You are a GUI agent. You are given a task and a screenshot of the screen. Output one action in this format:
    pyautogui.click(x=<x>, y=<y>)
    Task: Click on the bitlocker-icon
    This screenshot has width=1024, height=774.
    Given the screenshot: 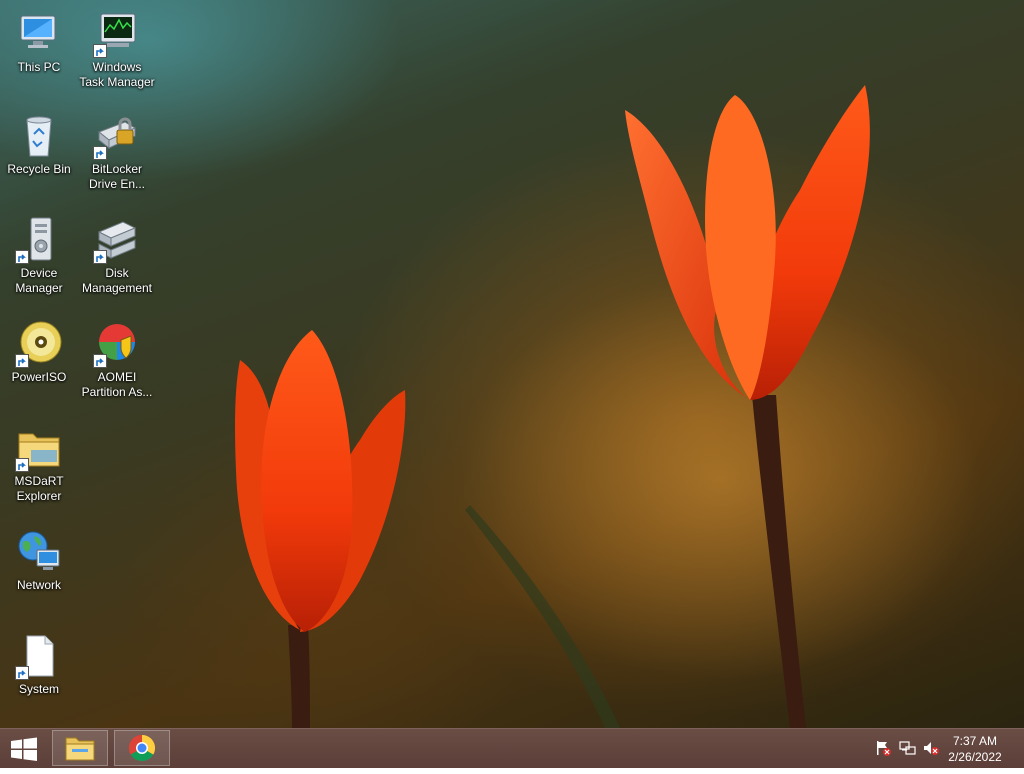 What is the action you would take?
    pyautogui.click(x=117, y=136)
    